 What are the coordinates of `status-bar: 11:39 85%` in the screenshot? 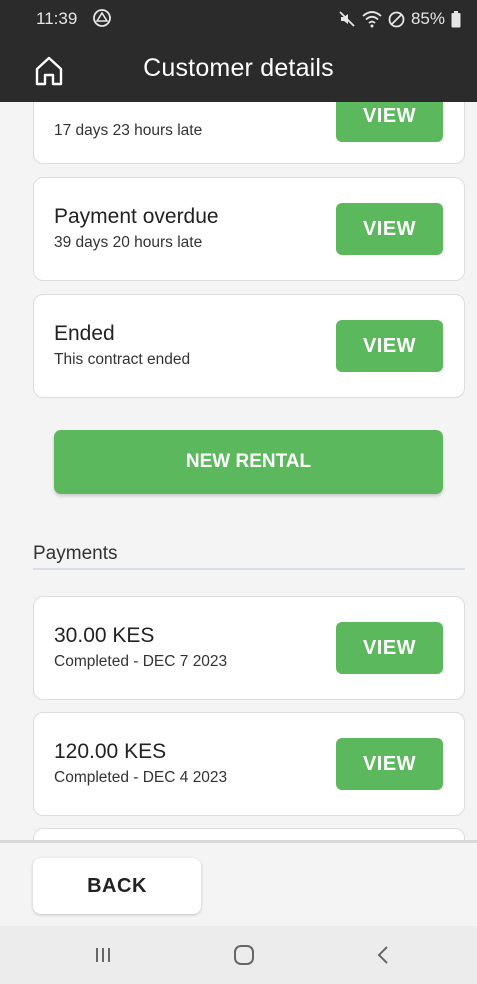 It's located at (238, 20).